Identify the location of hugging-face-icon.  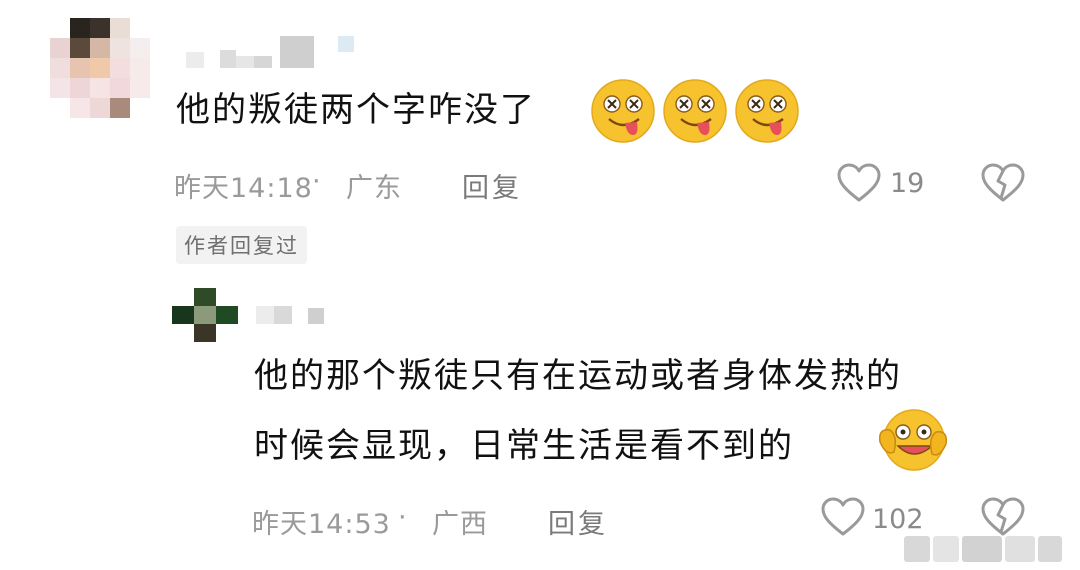
(913, 441).